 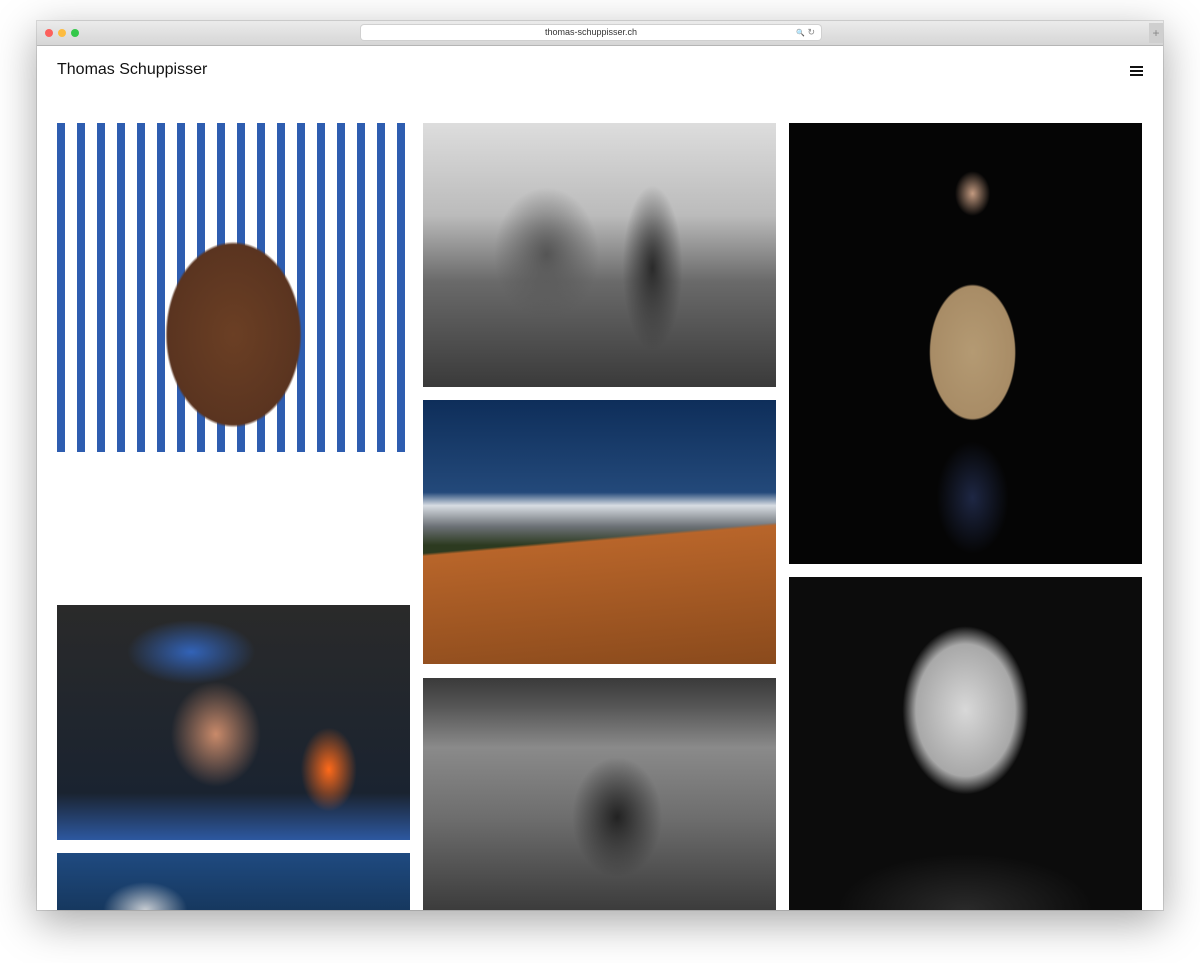 I want to click on photo-boy-portrait, so click(x=233, y=358).